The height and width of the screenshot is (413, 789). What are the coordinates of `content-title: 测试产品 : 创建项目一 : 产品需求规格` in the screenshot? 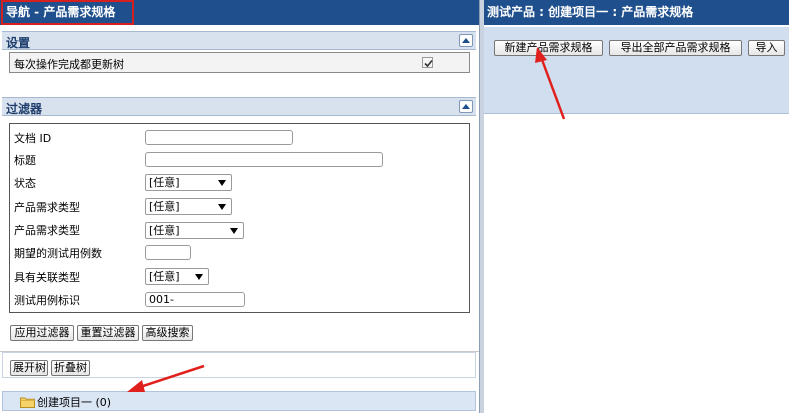 It's located at (636, 12).